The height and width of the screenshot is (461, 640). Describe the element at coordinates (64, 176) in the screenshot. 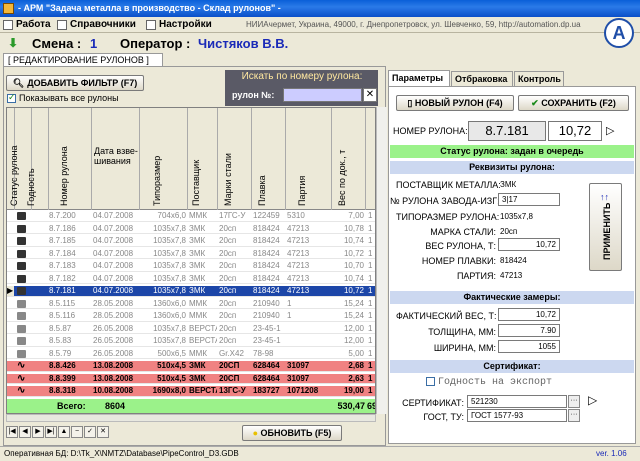

I see `col-label: Номер рулона` at that location.